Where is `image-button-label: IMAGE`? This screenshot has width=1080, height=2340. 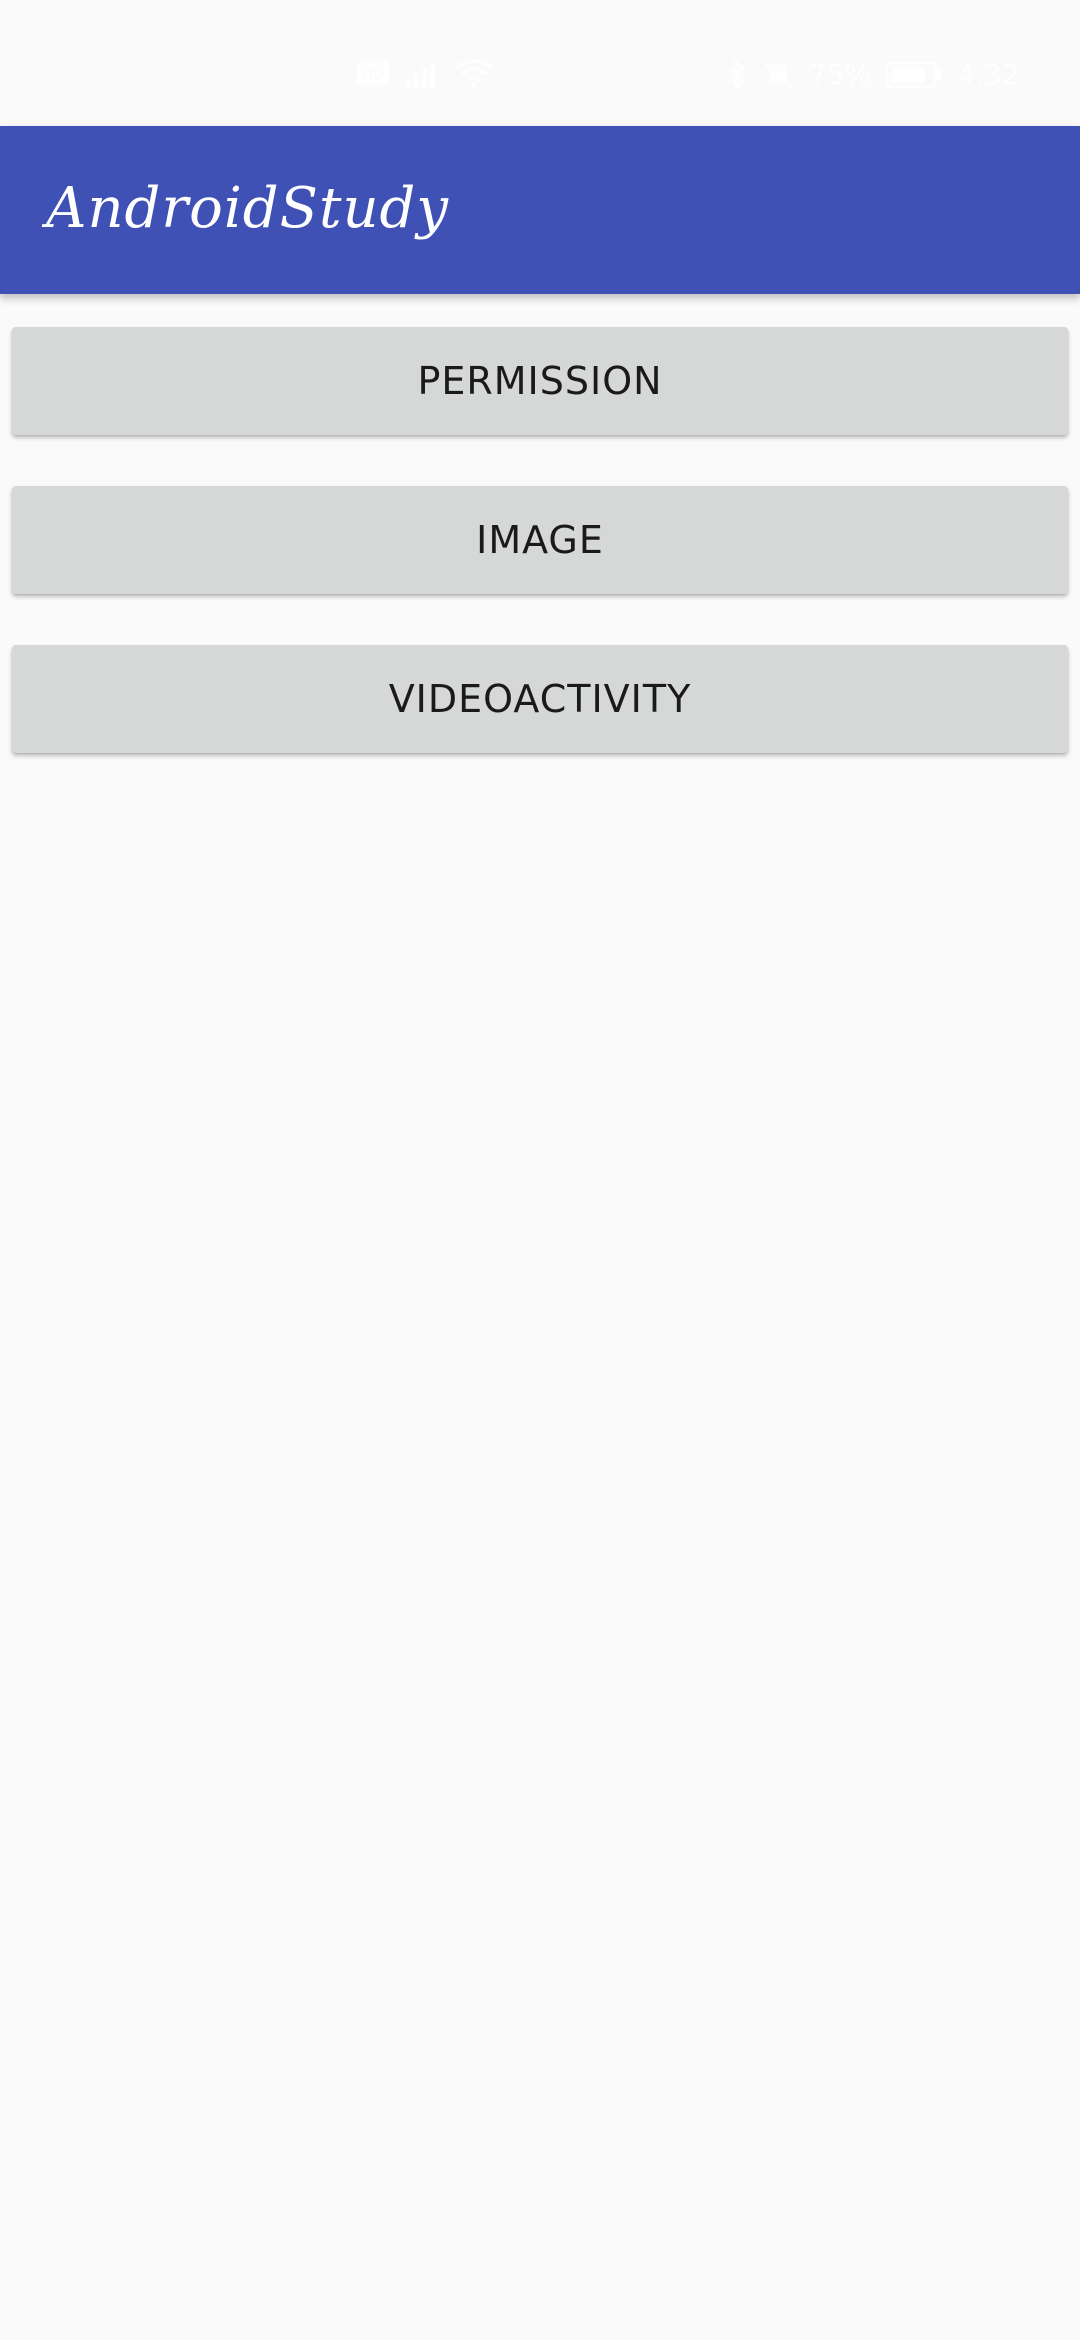 image-button-label: IMAGE is located at coordinates (540, 540).